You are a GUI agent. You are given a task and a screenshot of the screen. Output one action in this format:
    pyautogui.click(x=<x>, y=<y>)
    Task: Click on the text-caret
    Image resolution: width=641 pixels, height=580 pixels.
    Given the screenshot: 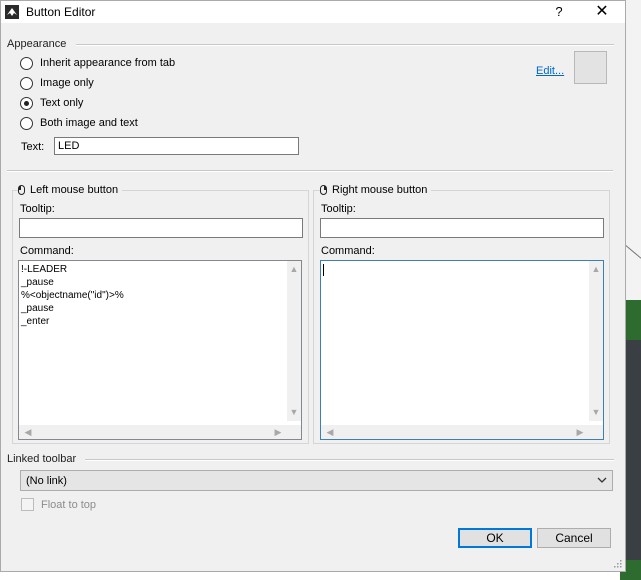 What is the action you would take?
    pyautogui.click(x=323, y=270)
    